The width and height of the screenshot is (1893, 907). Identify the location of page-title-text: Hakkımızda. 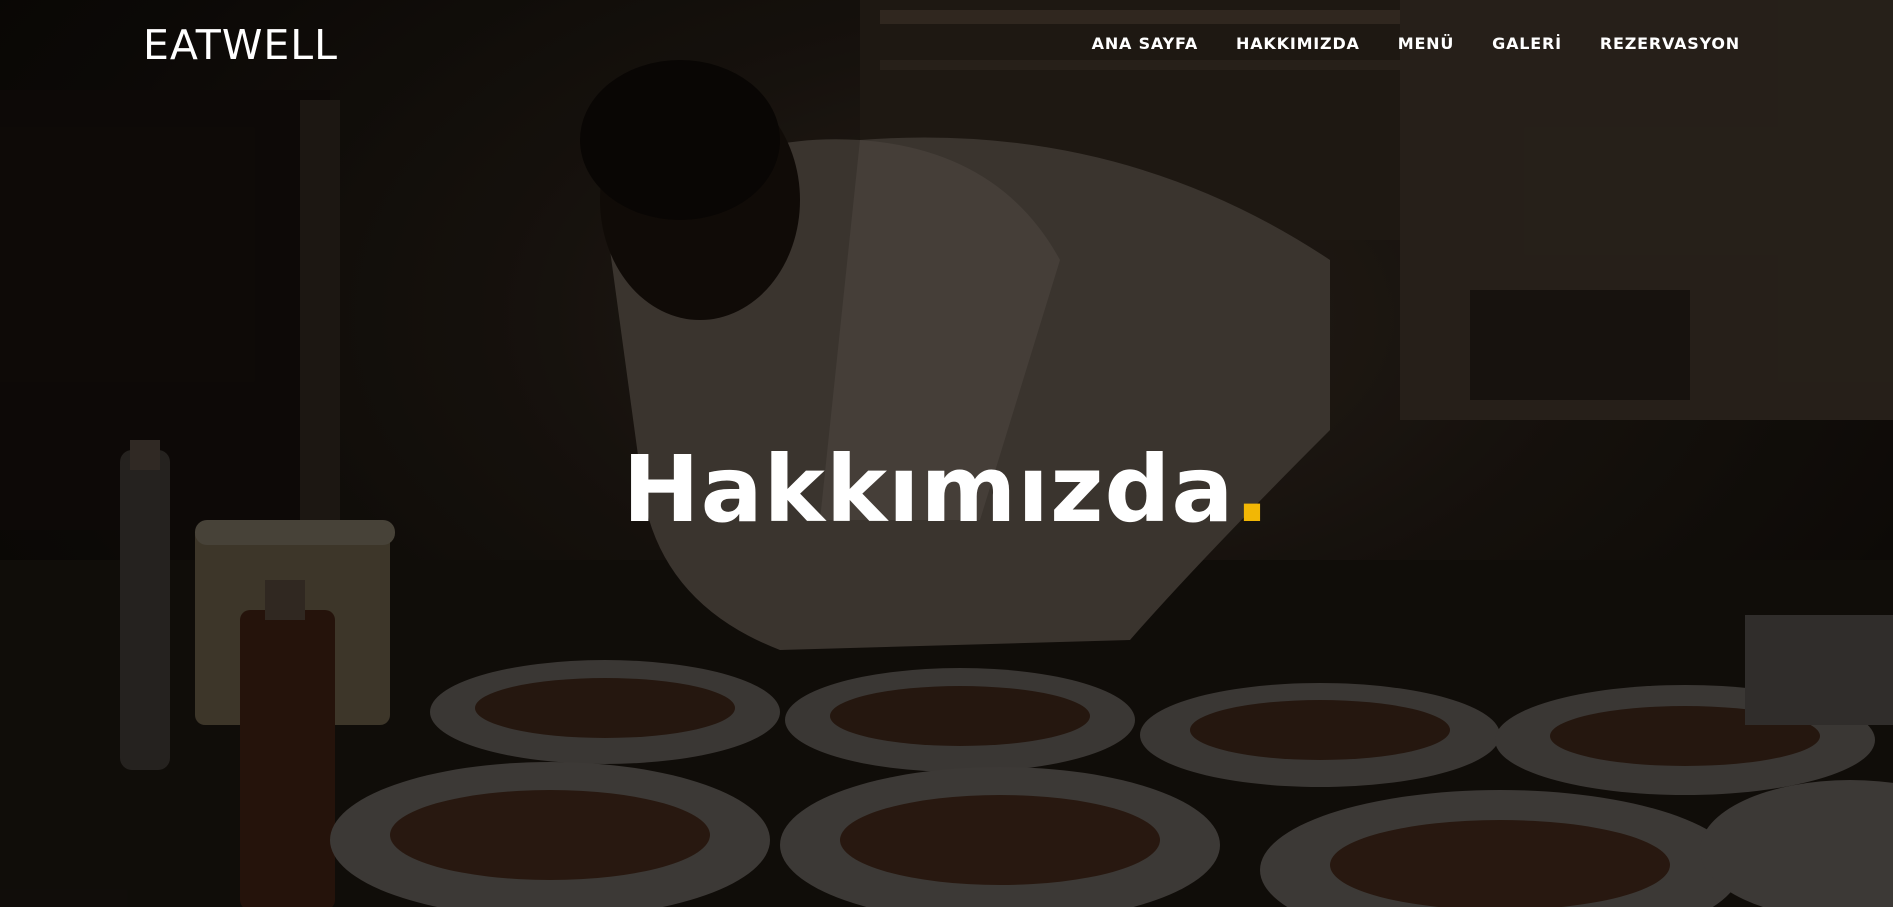
(928, 489).